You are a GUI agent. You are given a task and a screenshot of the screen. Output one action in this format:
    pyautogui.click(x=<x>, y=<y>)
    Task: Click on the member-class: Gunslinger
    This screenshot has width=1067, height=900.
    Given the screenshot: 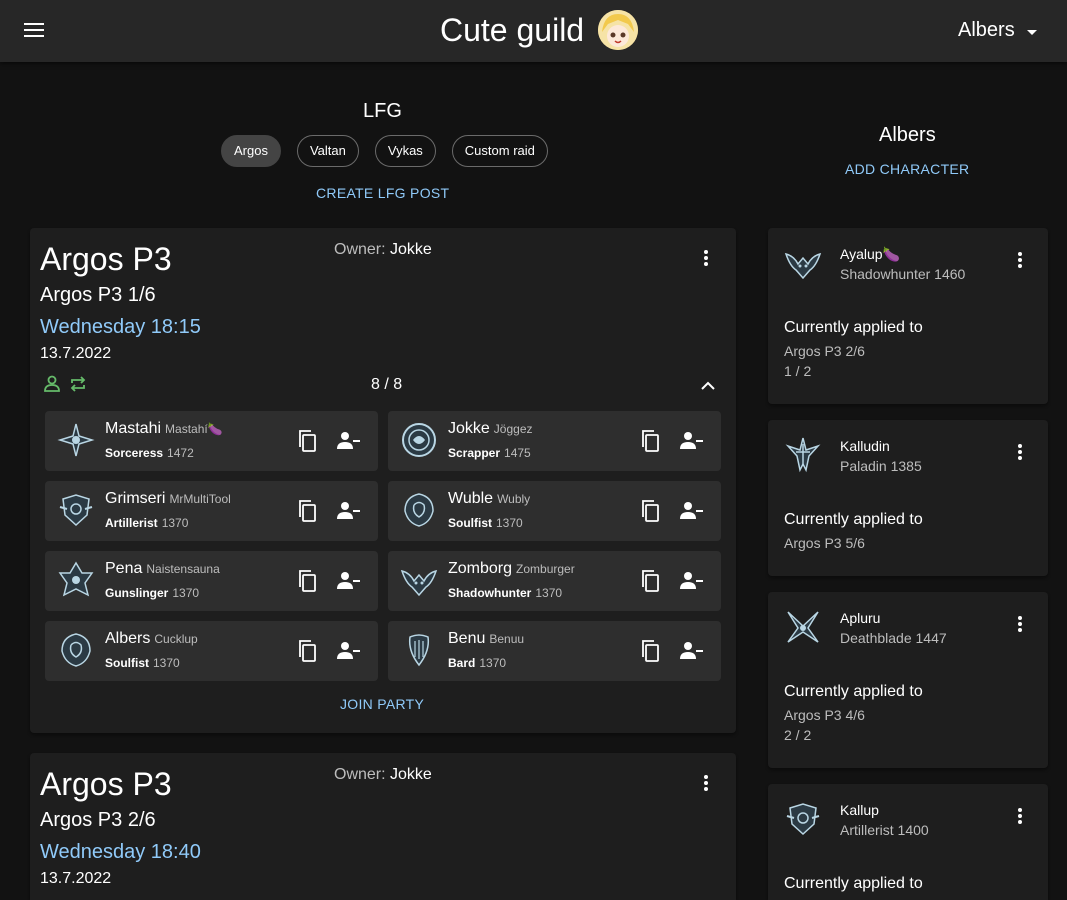 What is the action you would take?
    pyautogui.click(x=137, y=593)
    